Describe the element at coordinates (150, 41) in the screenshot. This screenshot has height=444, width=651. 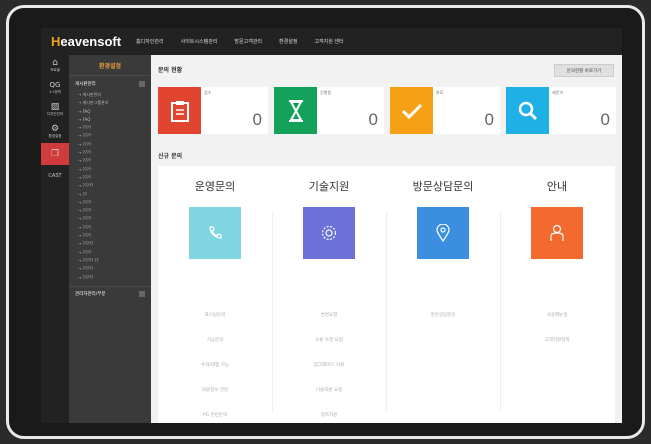
I see `nav-item: 홈디자인관리` at that location.